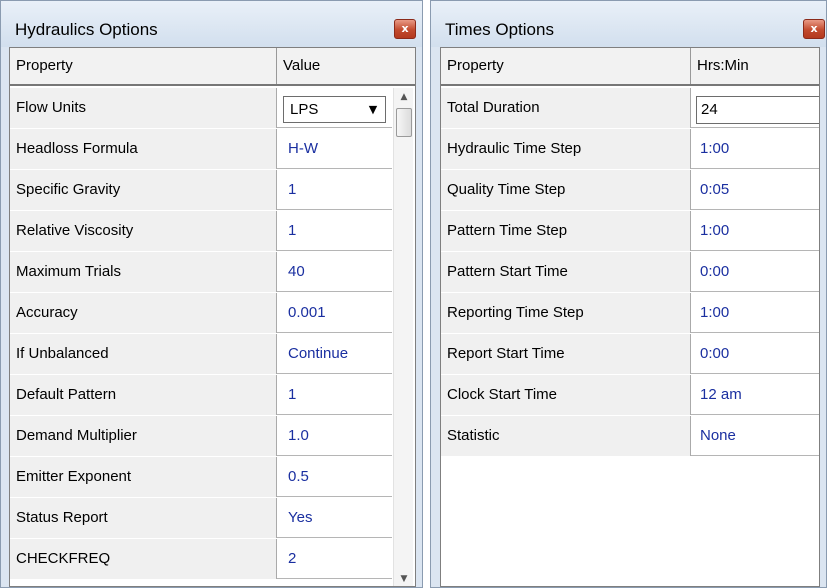 The width and height of the screenshot is (827, 588). What do you see at coordinates (756, 190) in the screenshot?
I see `value-cell: 0:05` at bounding box center [756, 190].